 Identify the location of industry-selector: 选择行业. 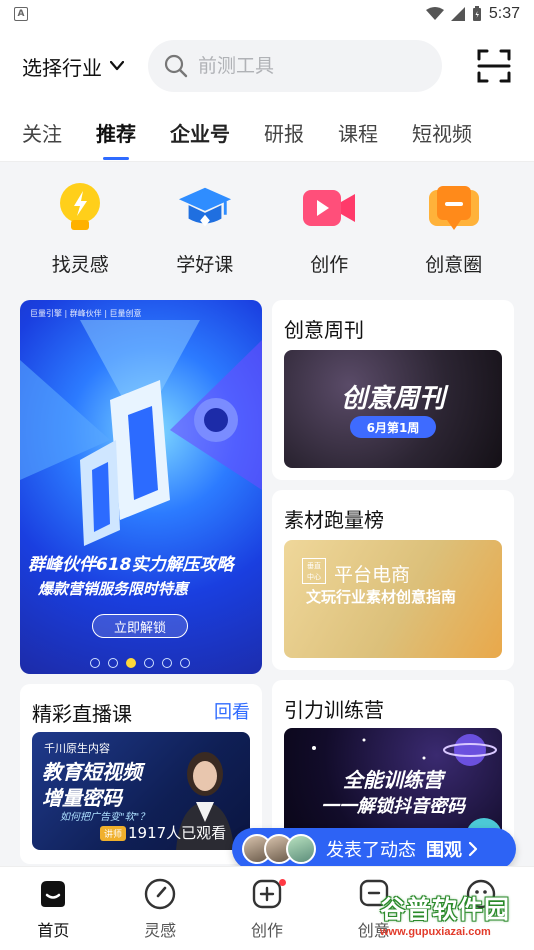
(73, 66).